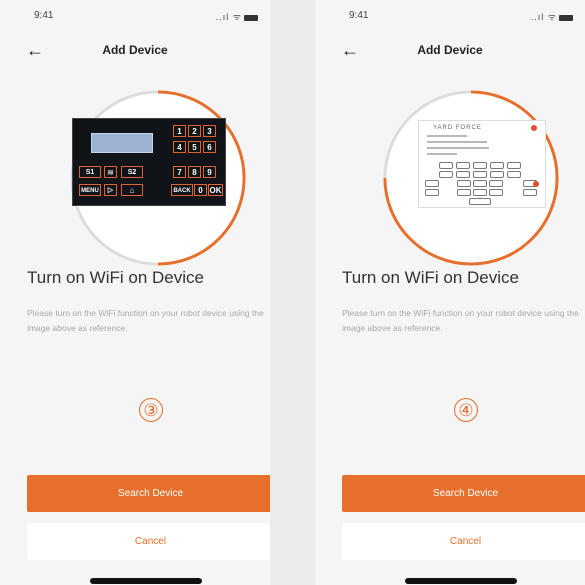 This screenshot has height=585, width=585. What do you see at coordinates (179, 147) in the screenshot?
I see `key-4: 4` at bounding box center [179, 147].